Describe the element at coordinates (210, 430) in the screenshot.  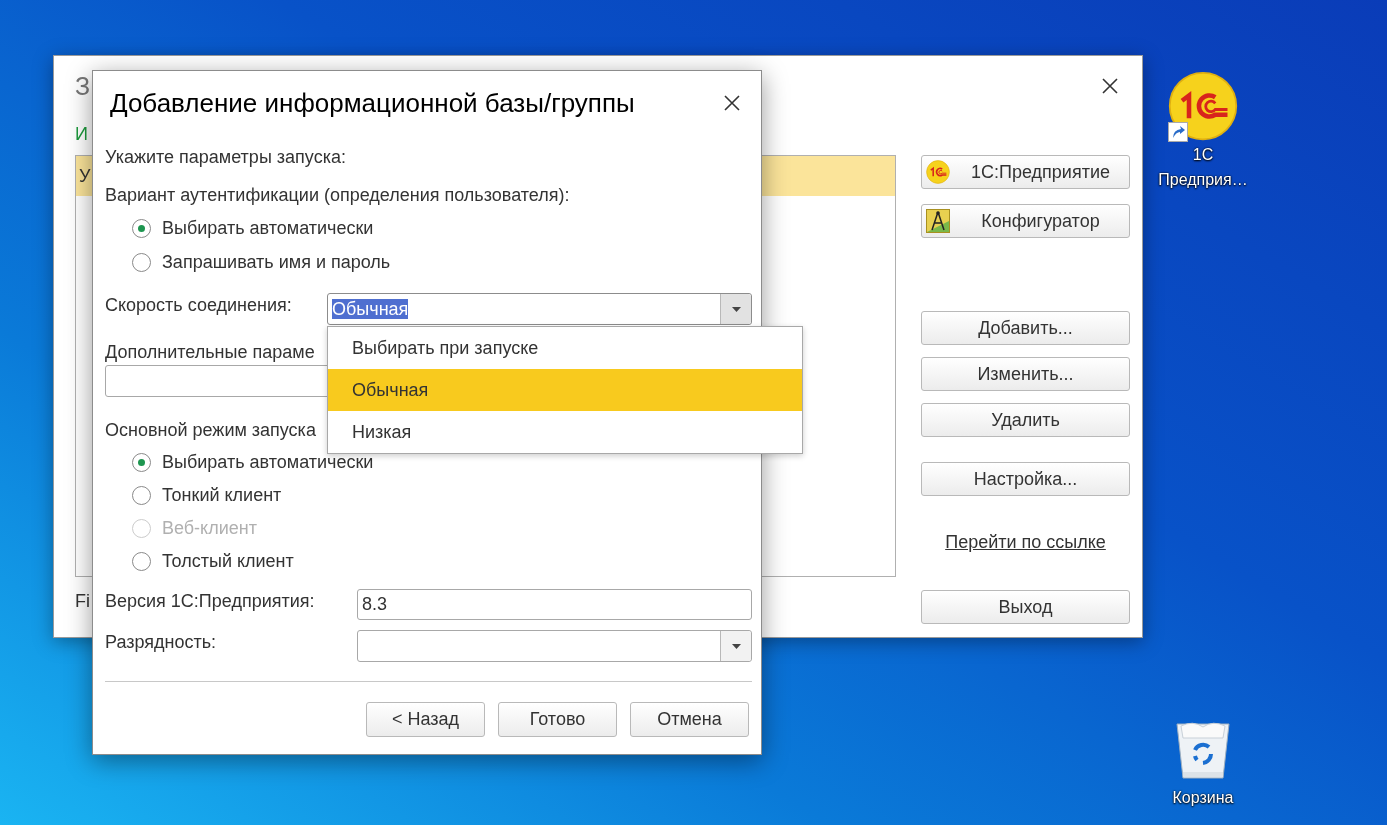
I see `section-label: Основной режим запуска` at that location.